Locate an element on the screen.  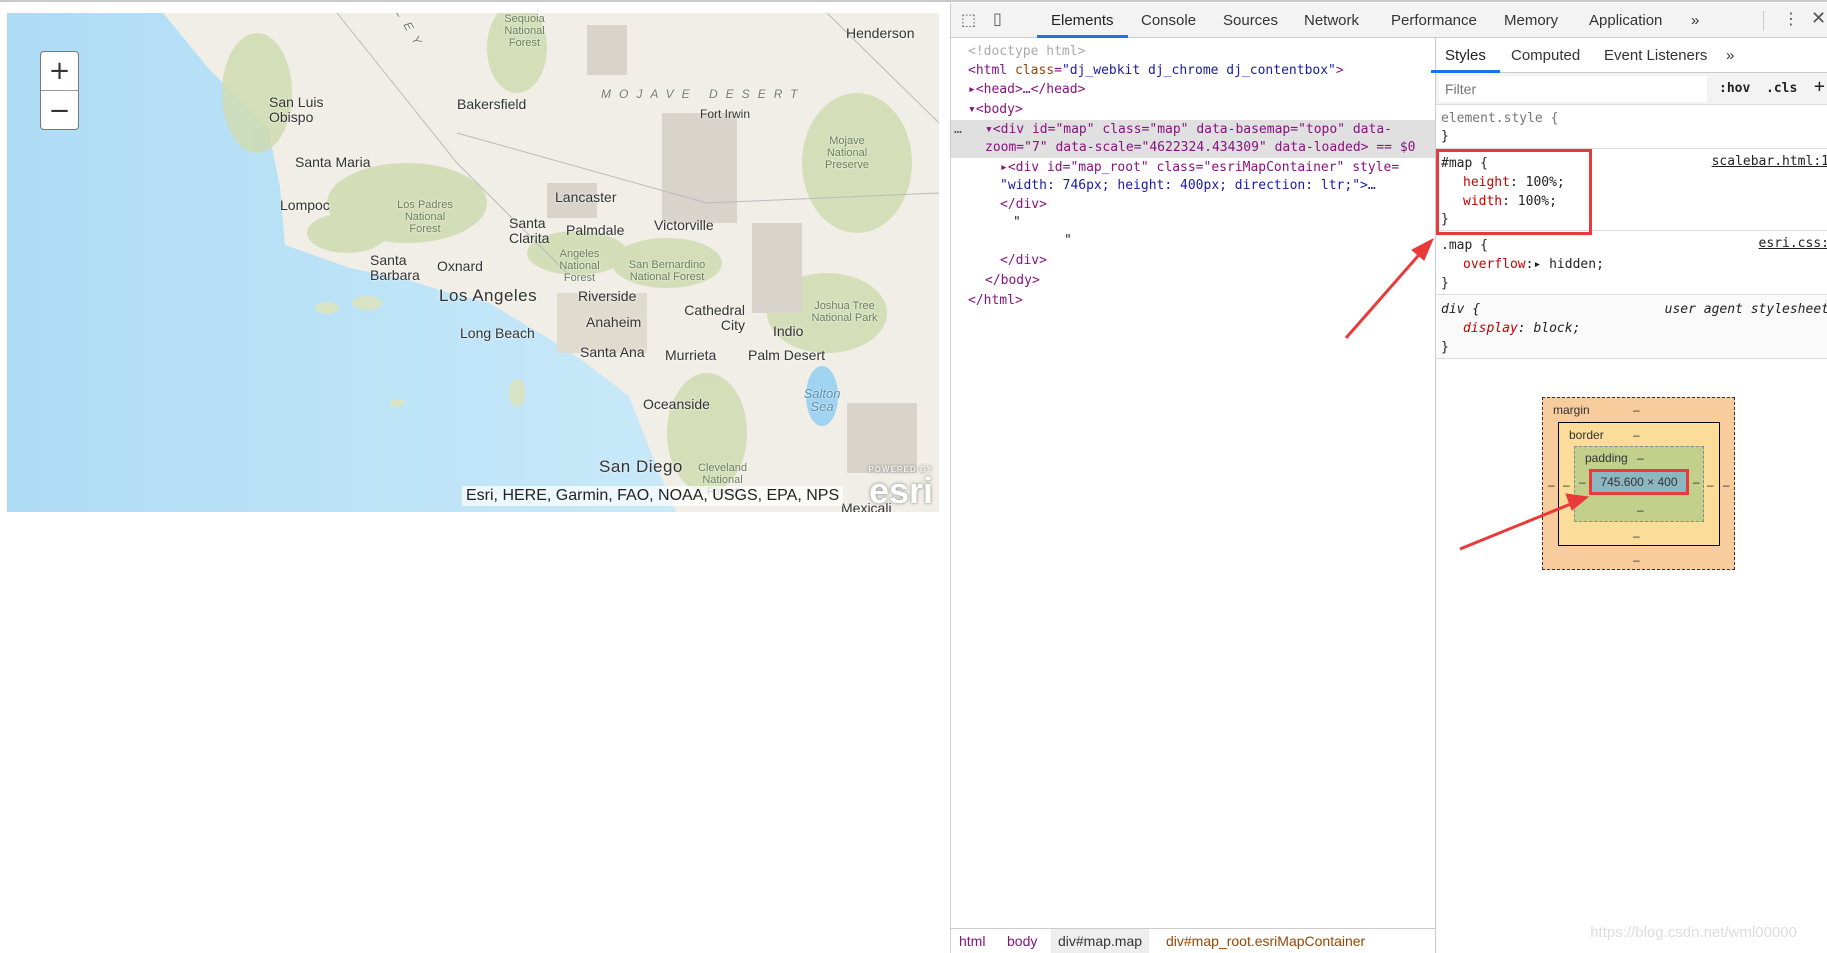
watermark: https://blog.csdn.net/wml00000 is located at coordinates (1693, 932).